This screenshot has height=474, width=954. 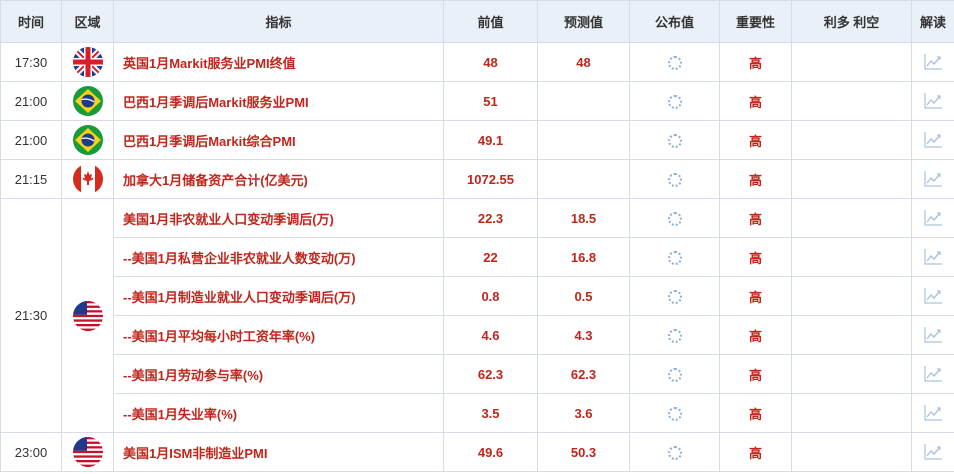 I want to click on indicator-name: 巴西1月季调后Markit服务业PMI, so click(x=278, y=101).